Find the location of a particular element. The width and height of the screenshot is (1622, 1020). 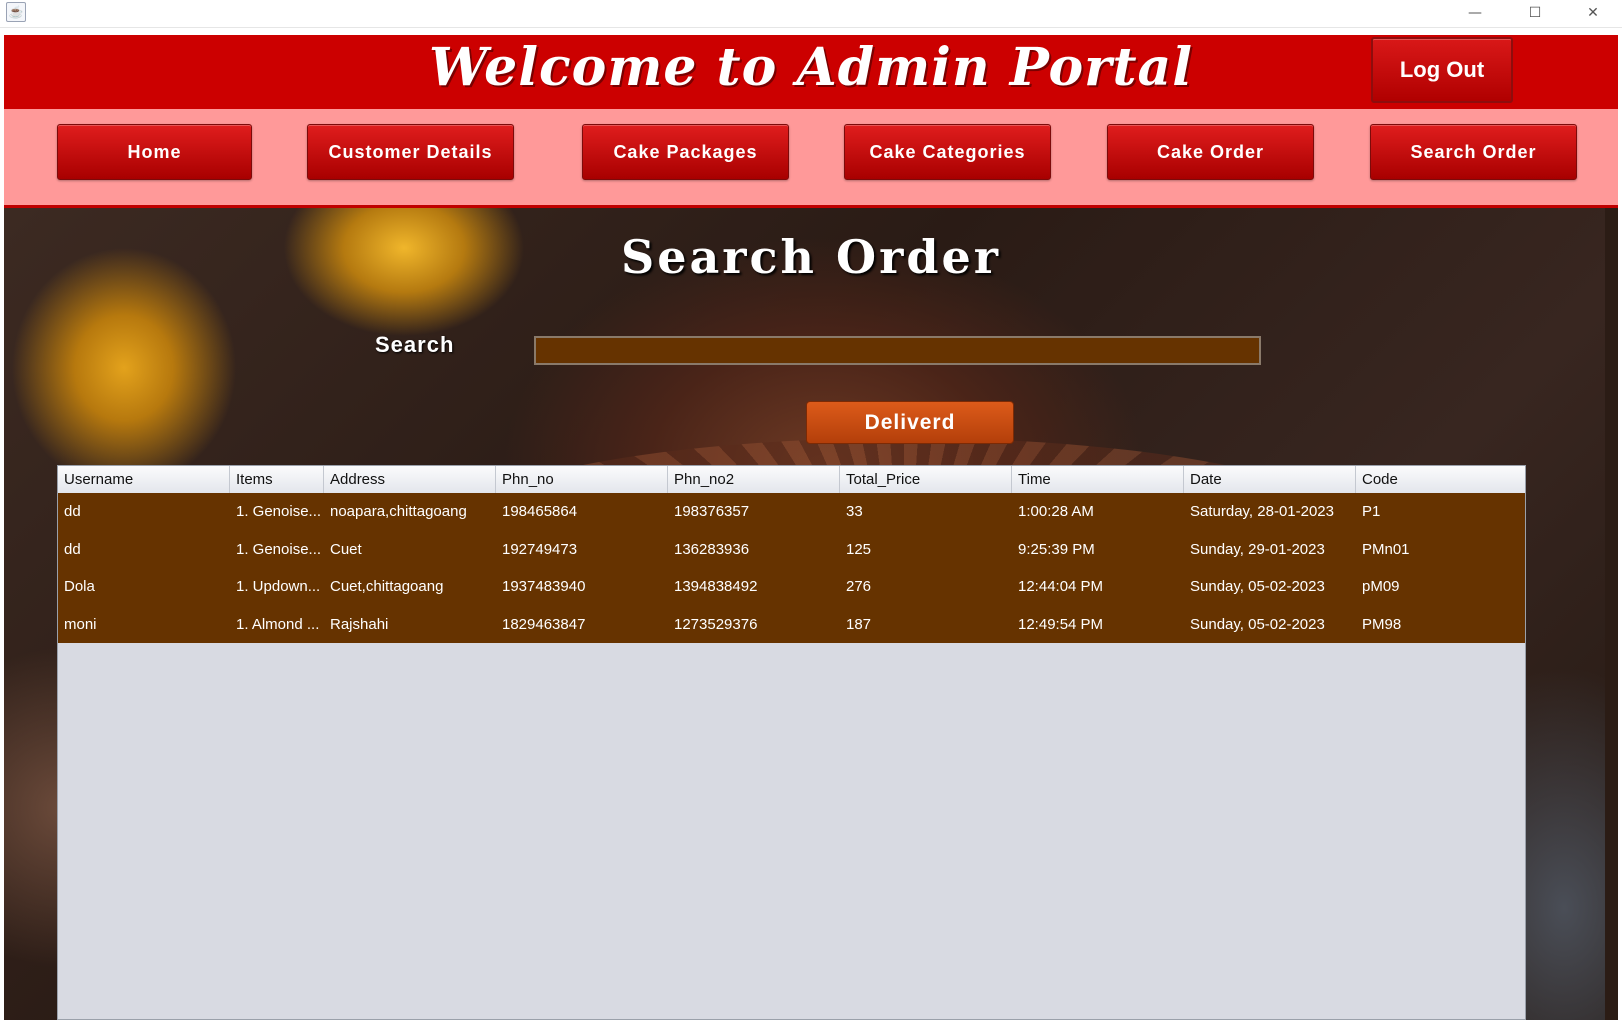

cell-address: Cuet,chittagoang is located at coordinates (387, 586).